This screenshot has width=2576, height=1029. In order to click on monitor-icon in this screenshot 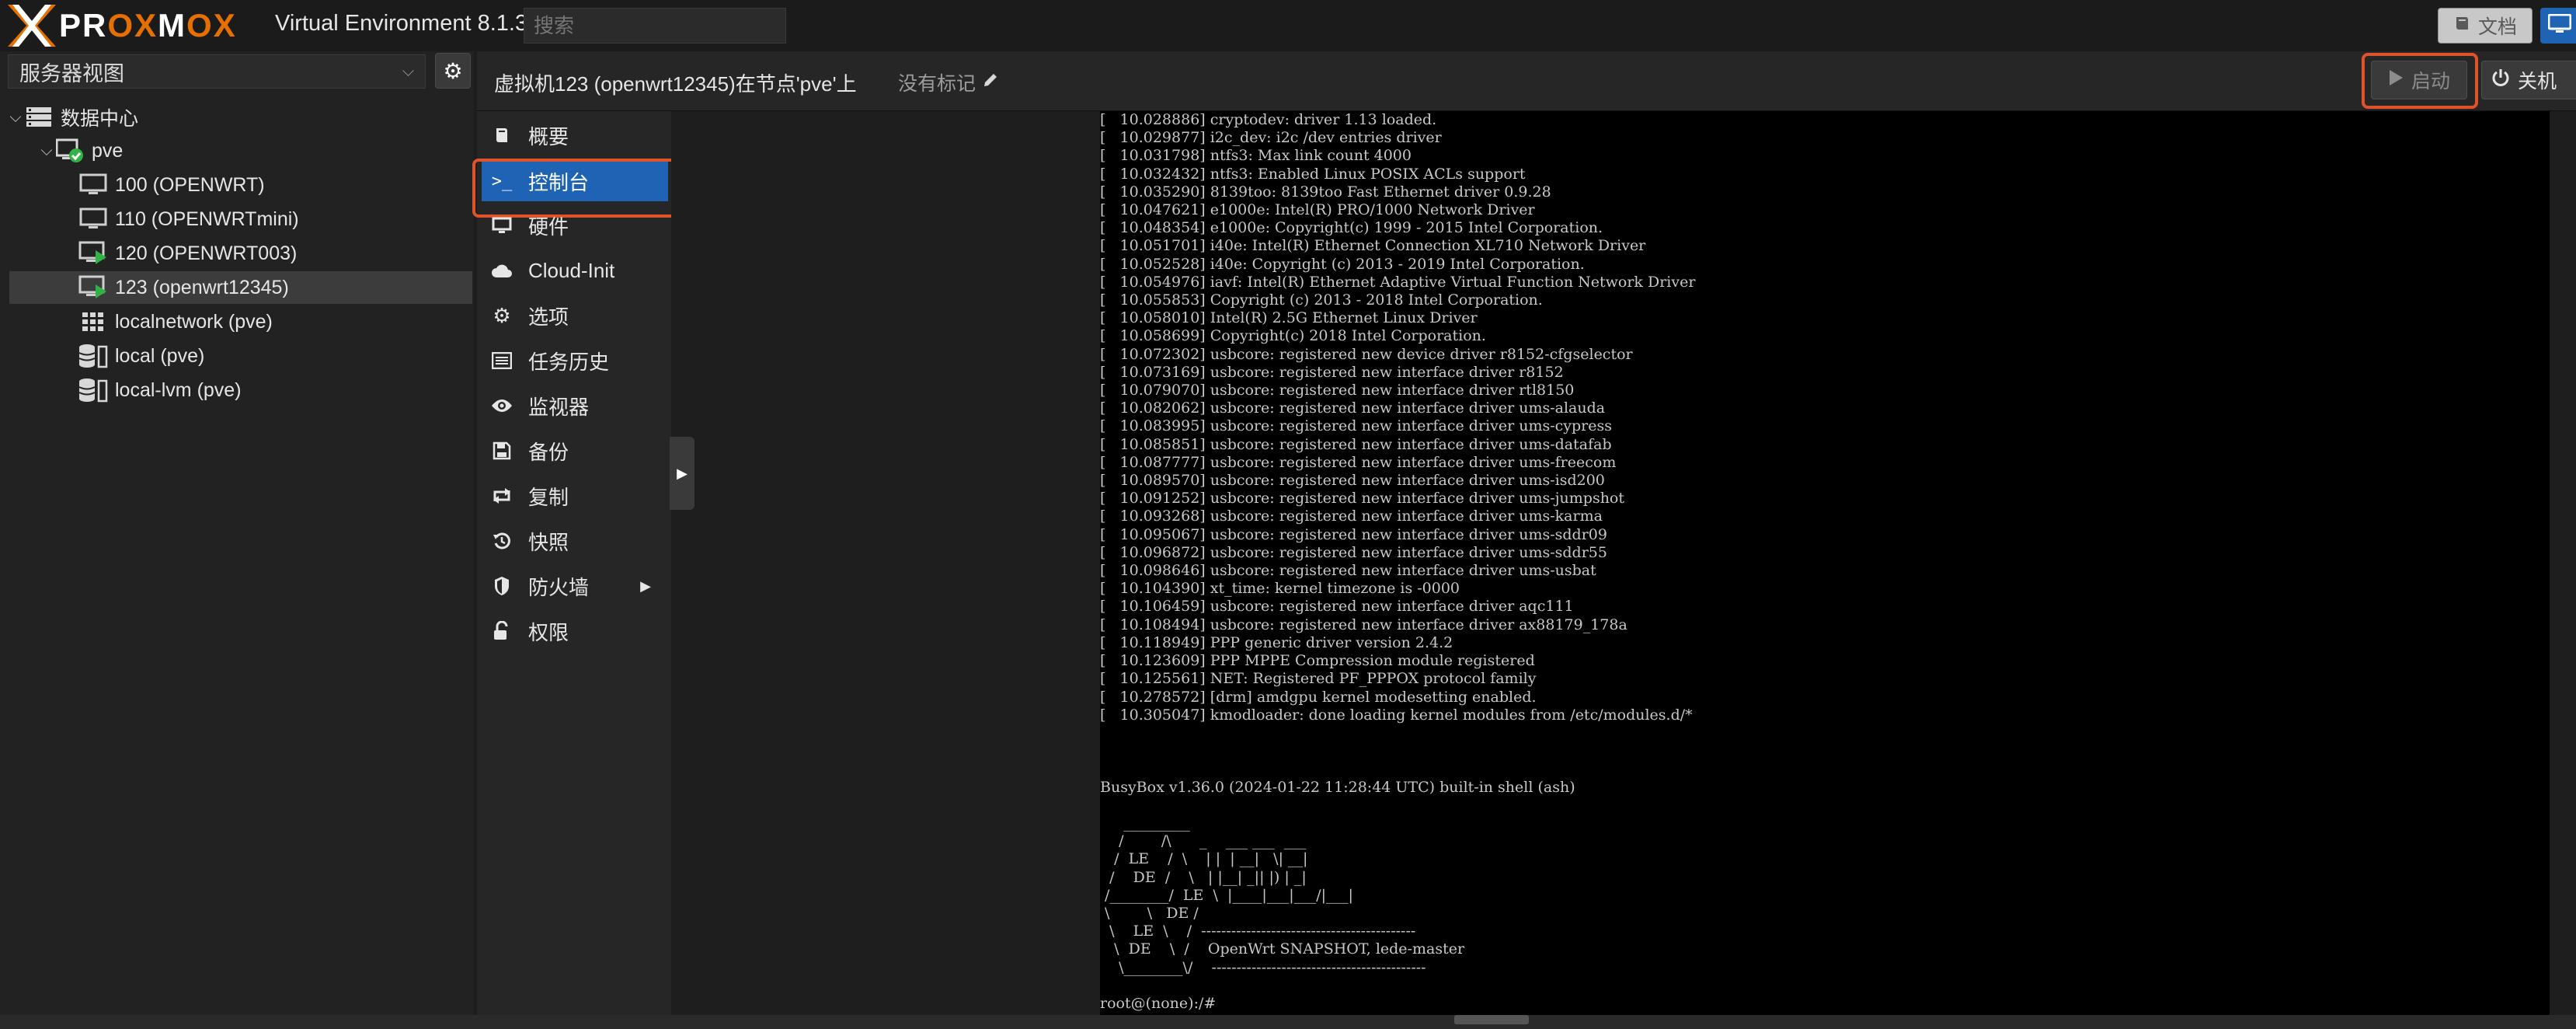, I will do `click(2559, 25)`.